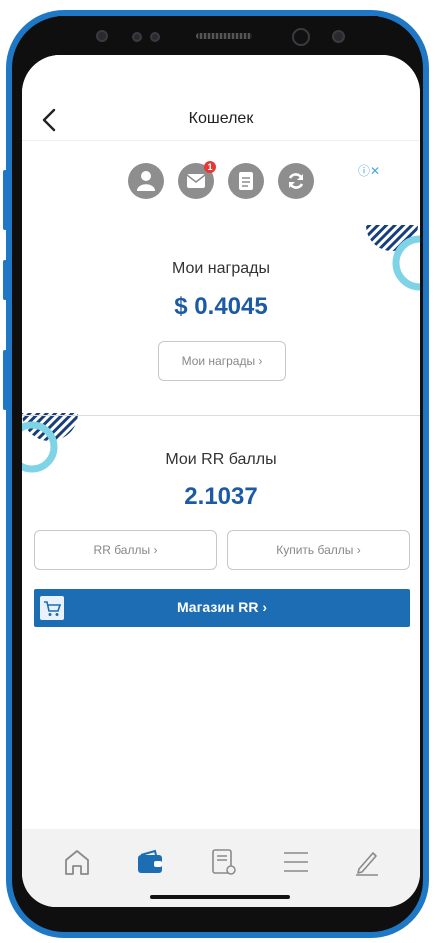  Describe the element at coordinates (318, 550) in the screenshot. I see `buy-points-button: Купить баллы ›` at that location.